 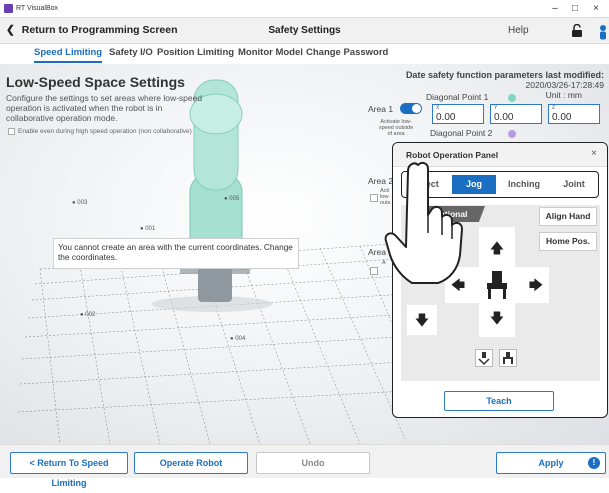 I want to click on app-icon, so click(x=8, y=8).